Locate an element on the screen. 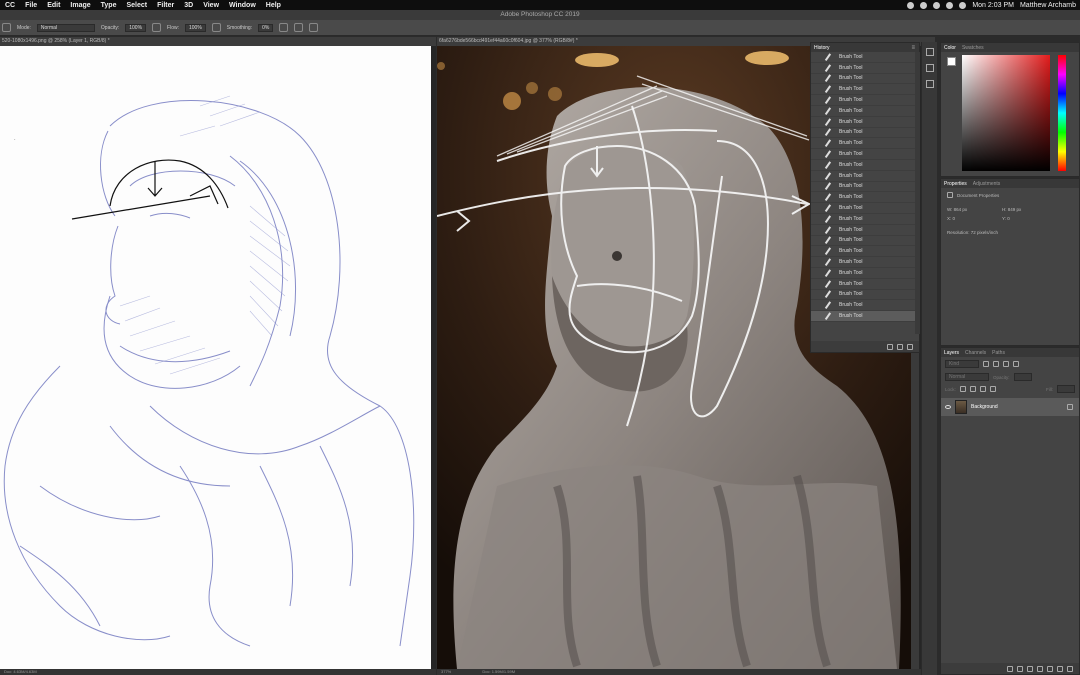 This screenshot has height=675, width=1080. adjust-icon is located at coordinates (929, 84).